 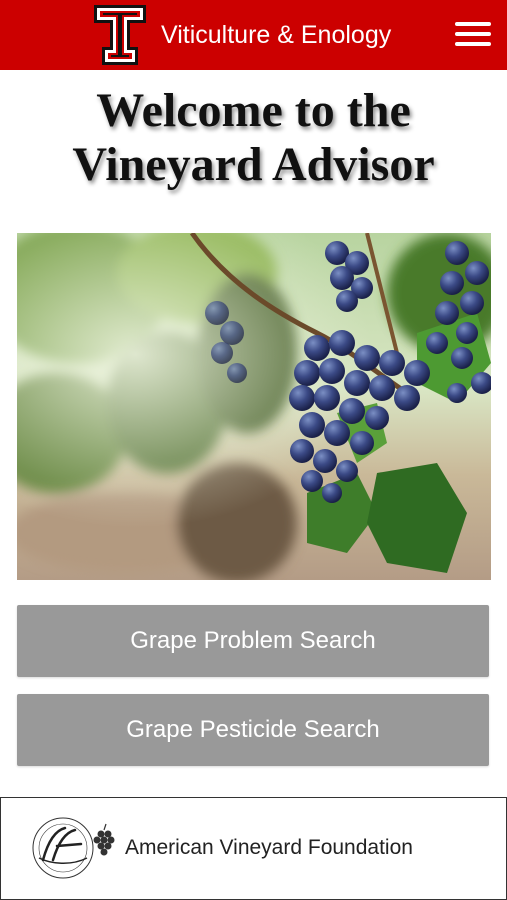 I want to click on welcome-line-2: Vineyard Advisor, so click(x=253, y=164).